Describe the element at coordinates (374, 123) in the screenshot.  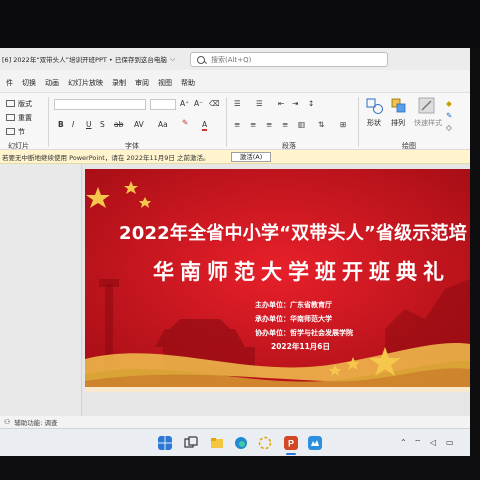
I see `shapes-button: 形状` at that location.